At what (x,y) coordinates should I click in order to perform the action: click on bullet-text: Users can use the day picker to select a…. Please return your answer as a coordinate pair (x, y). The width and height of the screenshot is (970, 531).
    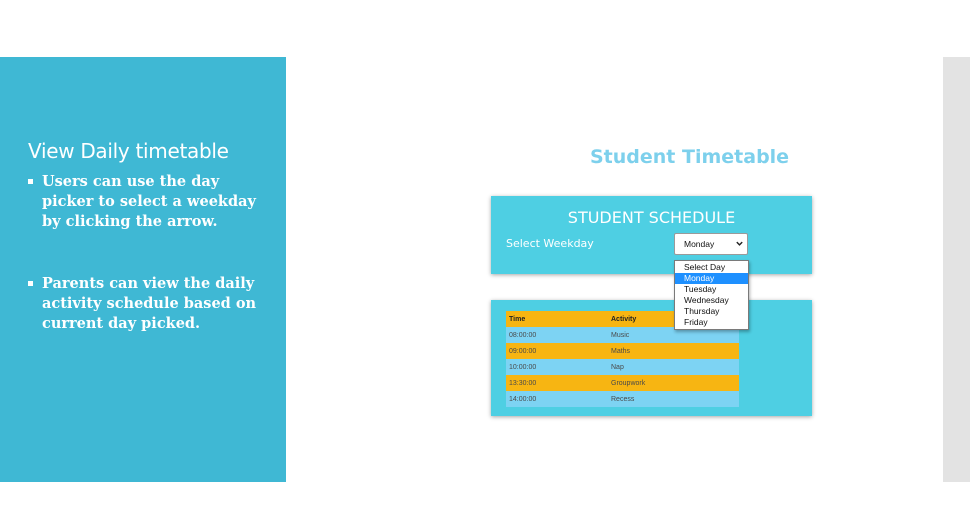
    Looking at the image, I should click on (149, 201).